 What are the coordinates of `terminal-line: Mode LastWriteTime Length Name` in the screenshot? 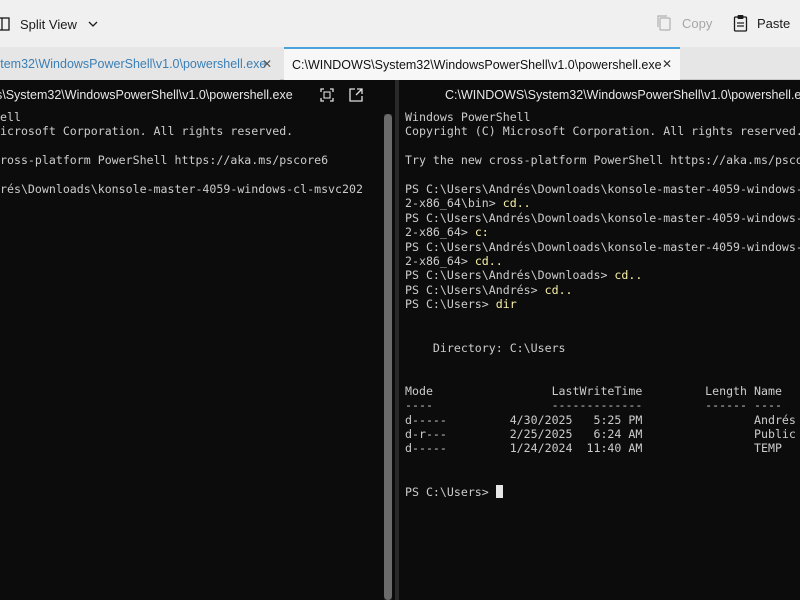 It's located at (602, 391).